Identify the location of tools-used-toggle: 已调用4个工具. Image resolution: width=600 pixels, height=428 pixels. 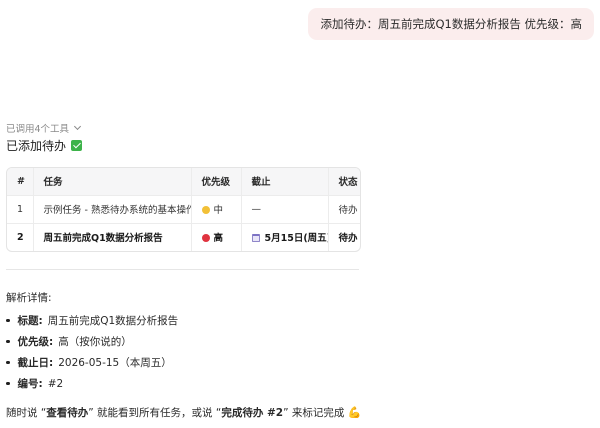
(44, 128).